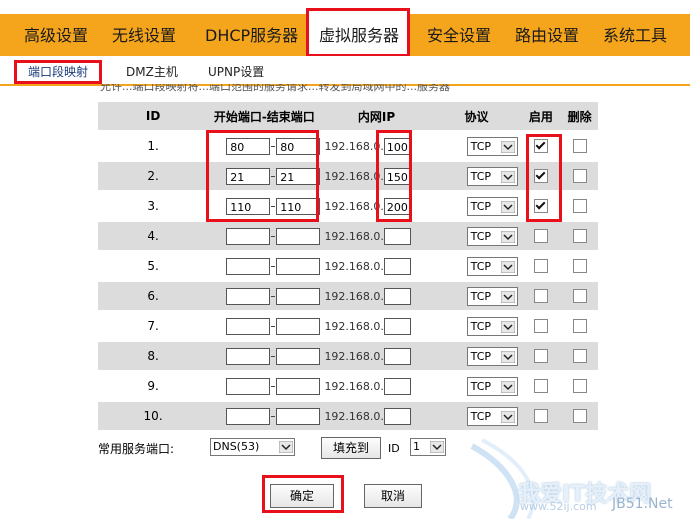 The height and width of the screenshot is (519, 690). What do you see at coordinates (507, 176) in the screenshot?
I see `chevron-down-icon` at bounding box center [507, 176].